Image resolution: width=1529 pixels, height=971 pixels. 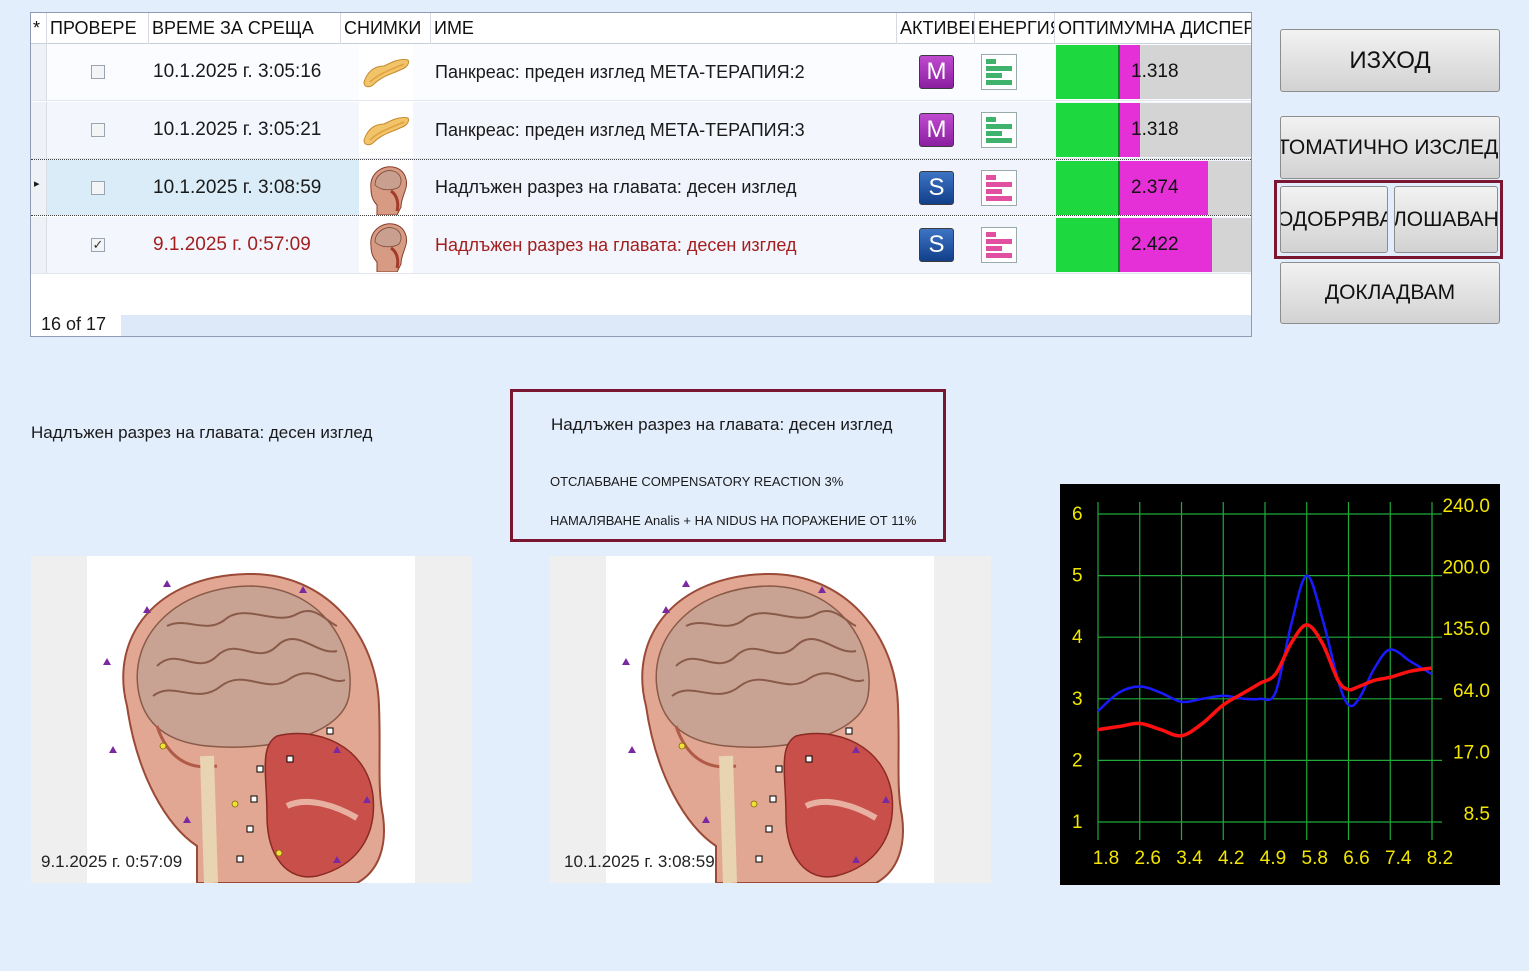 I want to click on x-tick-label: 4.9, so click(x=1273, y=858).